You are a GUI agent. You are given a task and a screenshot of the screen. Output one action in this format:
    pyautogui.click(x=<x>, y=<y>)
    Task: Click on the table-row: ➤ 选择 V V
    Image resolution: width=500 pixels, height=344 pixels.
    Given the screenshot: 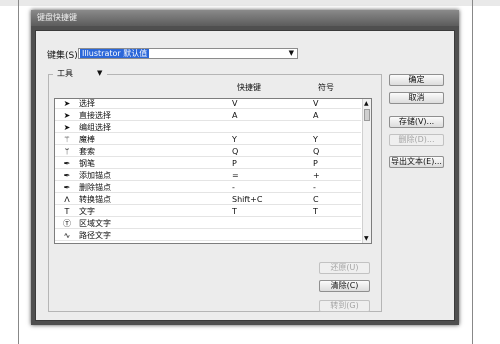 What is the action you would take?
    pyautogui.click(x=208, y=104)
    